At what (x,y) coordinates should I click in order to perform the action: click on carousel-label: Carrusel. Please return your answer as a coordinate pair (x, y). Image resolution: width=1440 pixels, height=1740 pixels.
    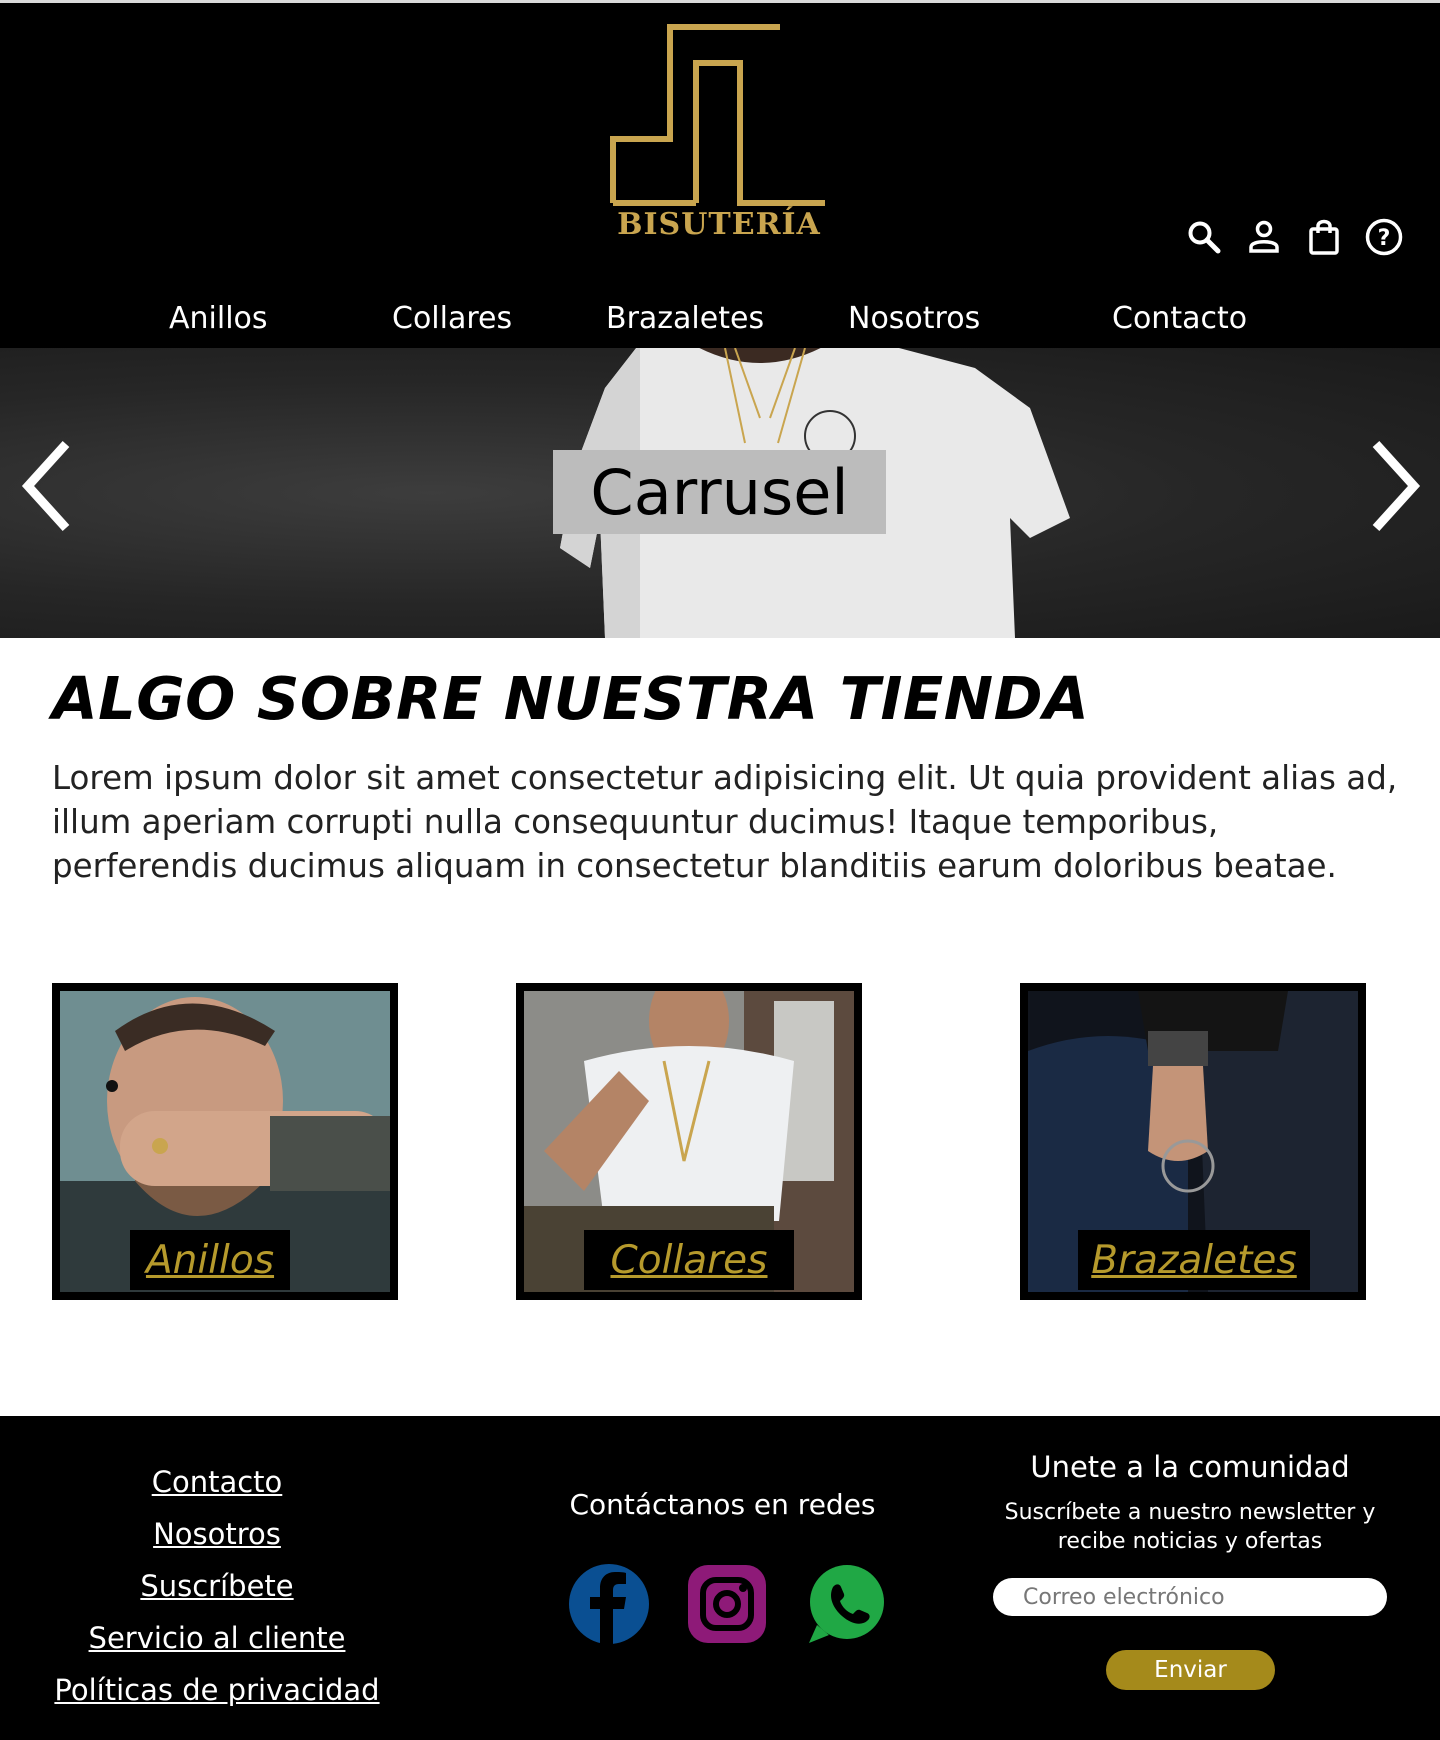
    Looking at the image, I should click on (719, 492).